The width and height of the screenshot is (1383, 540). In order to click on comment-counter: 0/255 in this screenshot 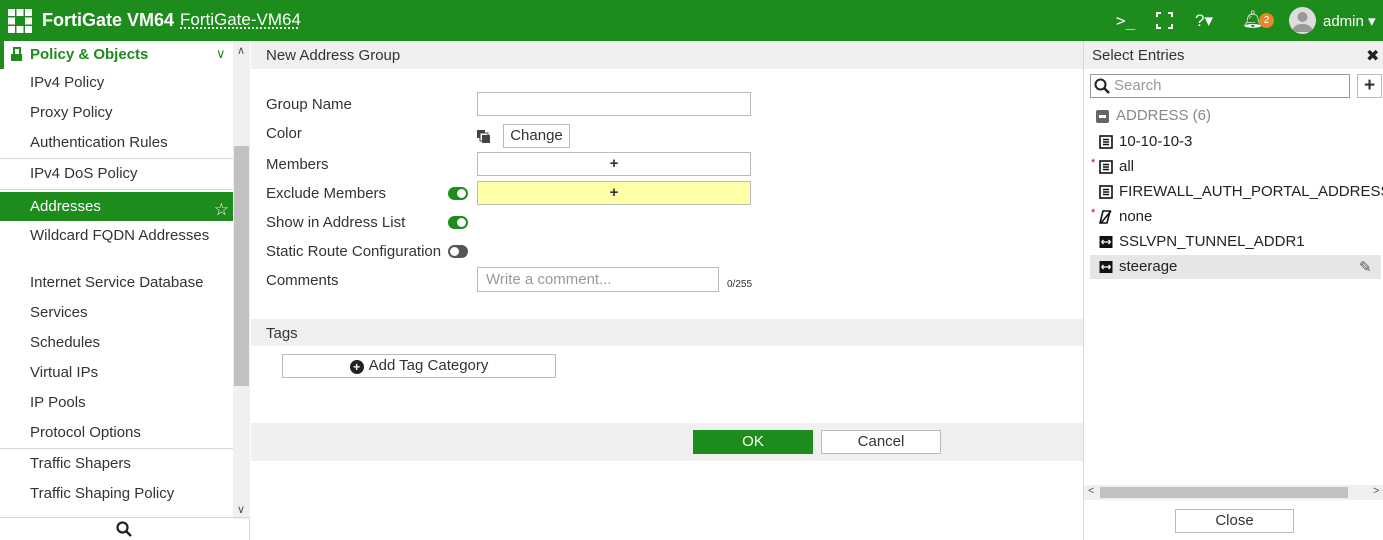, I will do `click(740, 284)`.